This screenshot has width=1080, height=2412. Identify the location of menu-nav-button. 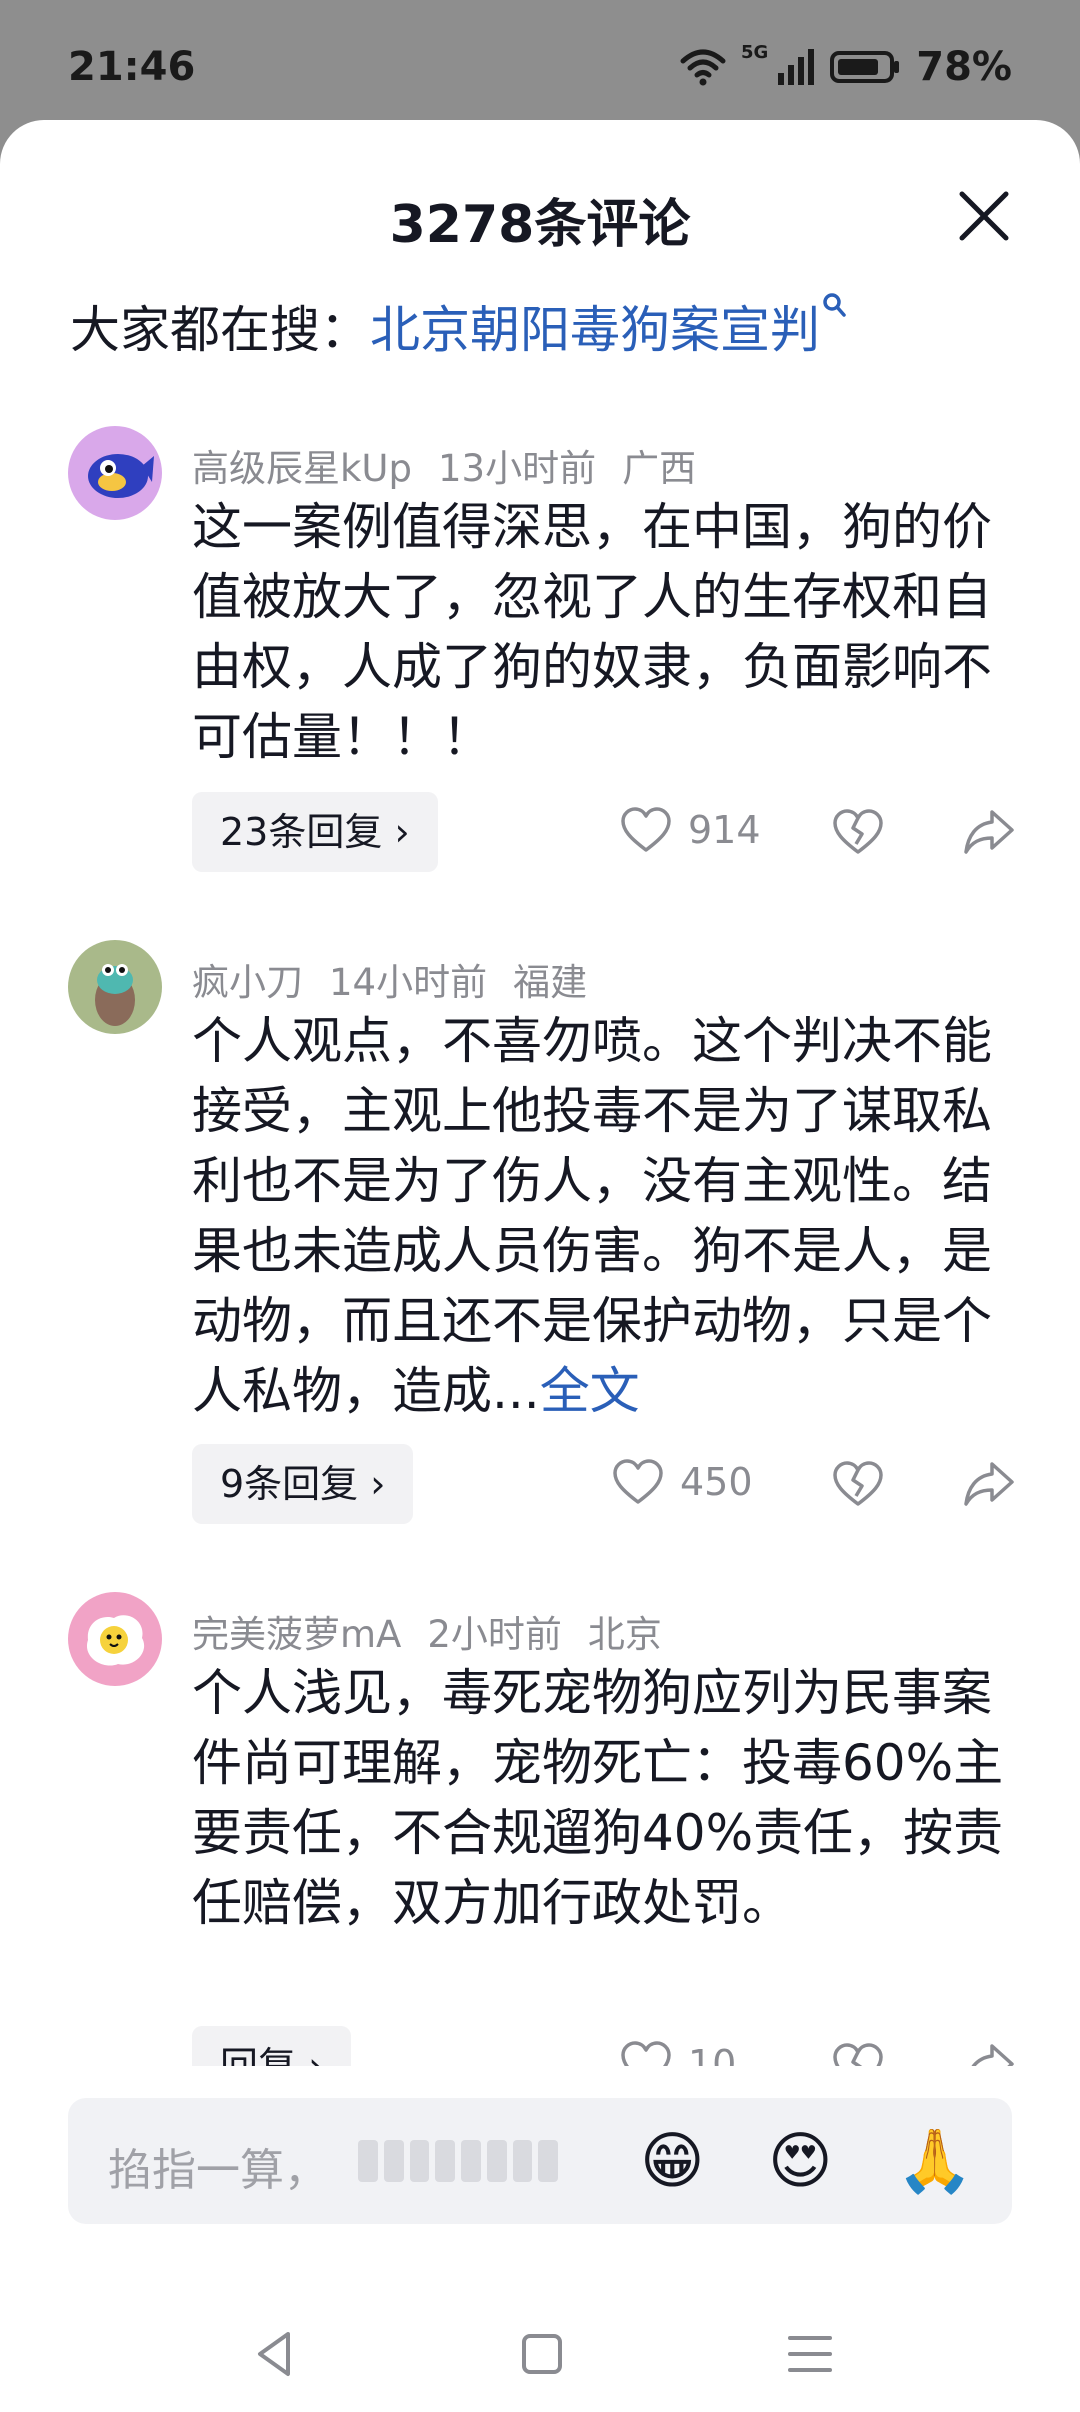
(810, 2354).